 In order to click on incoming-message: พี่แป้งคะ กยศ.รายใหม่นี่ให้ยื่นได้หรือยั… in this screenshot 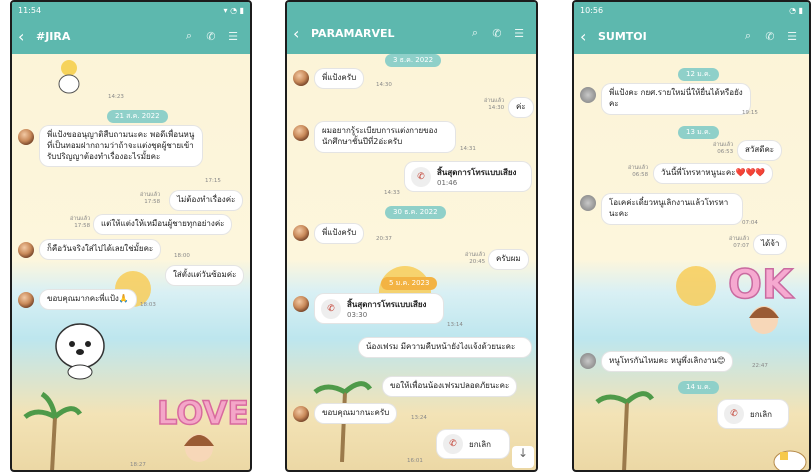, I will do `click(676, 99)`.